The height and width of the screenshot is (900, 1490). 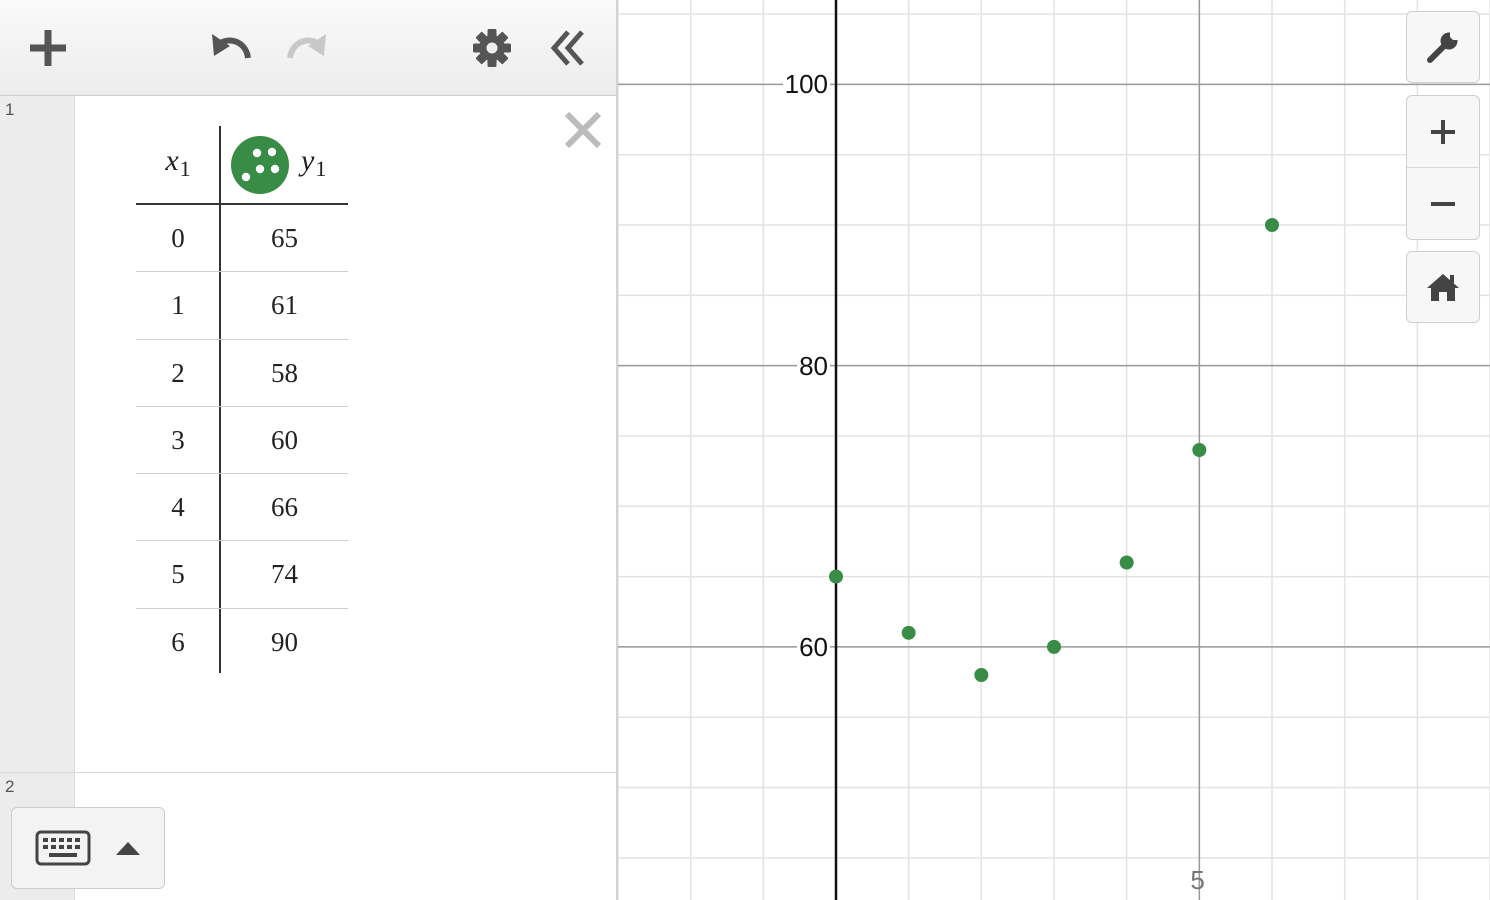 I want to click on table-body: 0 65 1 61 2 58 3 60 4 66 5 74 6 90, so click(x=242, y=440).